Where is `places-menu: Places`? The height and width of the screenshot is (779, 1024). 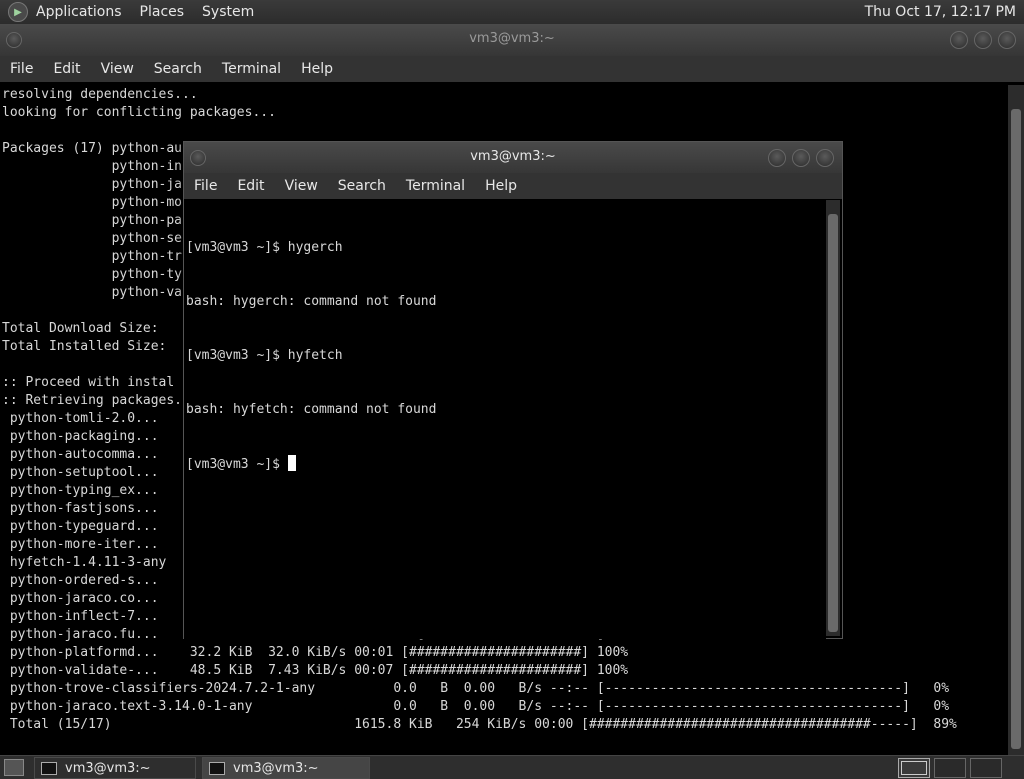 places-menu: Places is located at coordinates (162, 12).